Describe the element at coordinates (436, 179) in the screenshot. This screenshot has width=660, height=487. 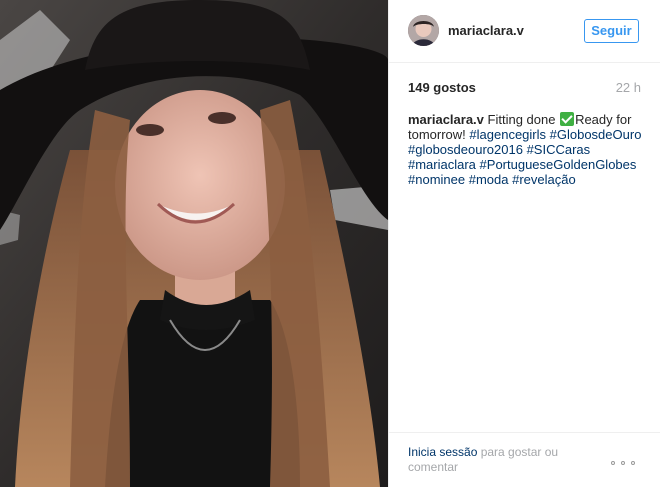
I see `hashtag-link: #nominee` at that location.